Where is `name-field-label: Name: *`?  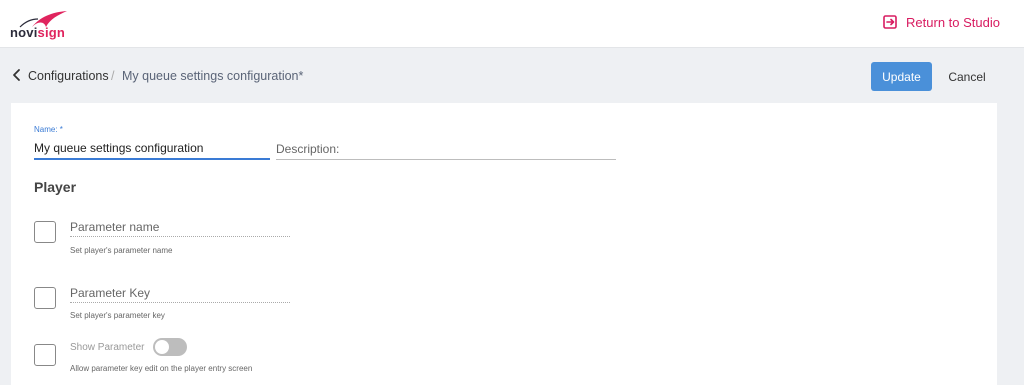
name-field-label: Name: * is located at coordinates (48, 129).